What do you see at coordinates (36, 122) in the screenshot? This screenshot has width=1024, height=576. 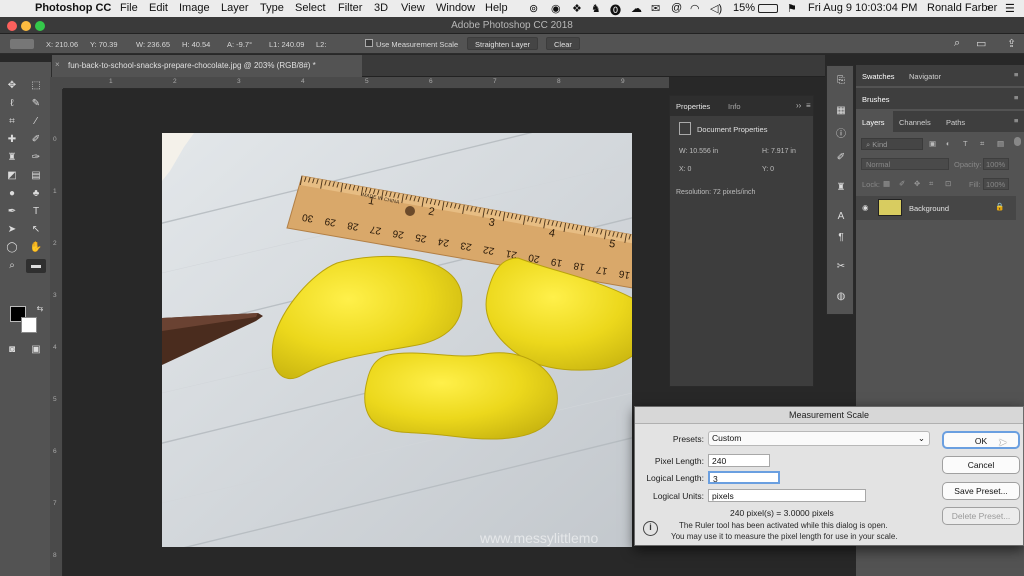 I see `eyedropper-tool-icon: ⁄` at bounding box center [36, 122].